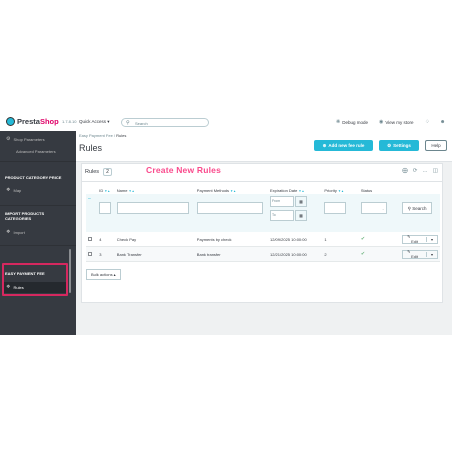  What do you see at coordinates (17, 190) in the screenshot?
I see `sidebar-item-label: Map` at bounding box center [17, 190].